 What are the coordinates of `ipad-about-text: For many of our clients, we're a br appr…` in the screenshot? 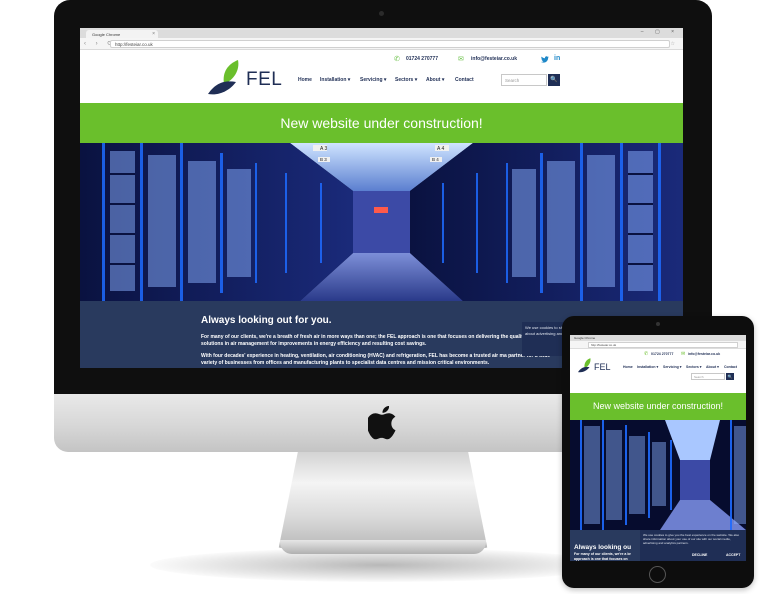 It's located at (602, 556).